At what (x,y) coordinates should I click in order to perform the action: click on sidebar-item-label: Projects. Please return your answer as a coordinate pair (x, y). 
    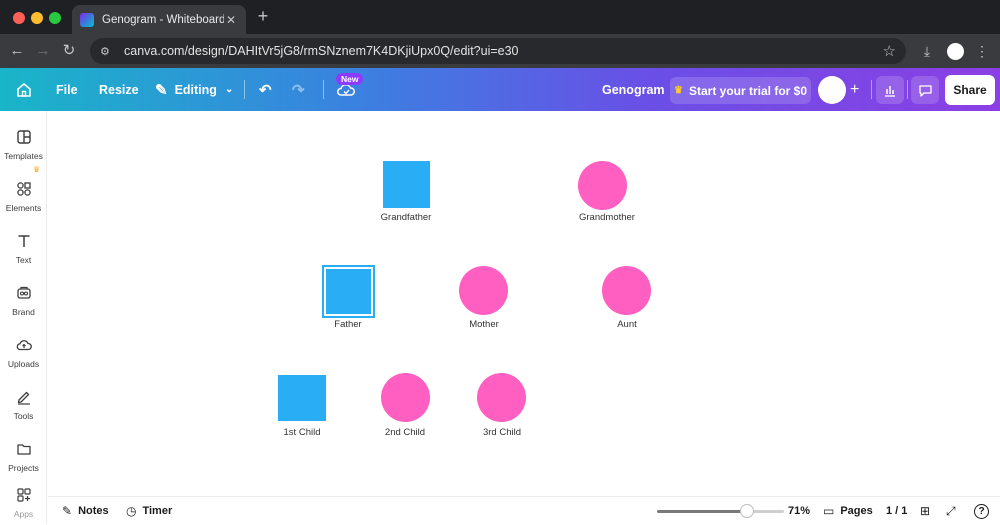
    Looking at the image, I should click on (23, 468).